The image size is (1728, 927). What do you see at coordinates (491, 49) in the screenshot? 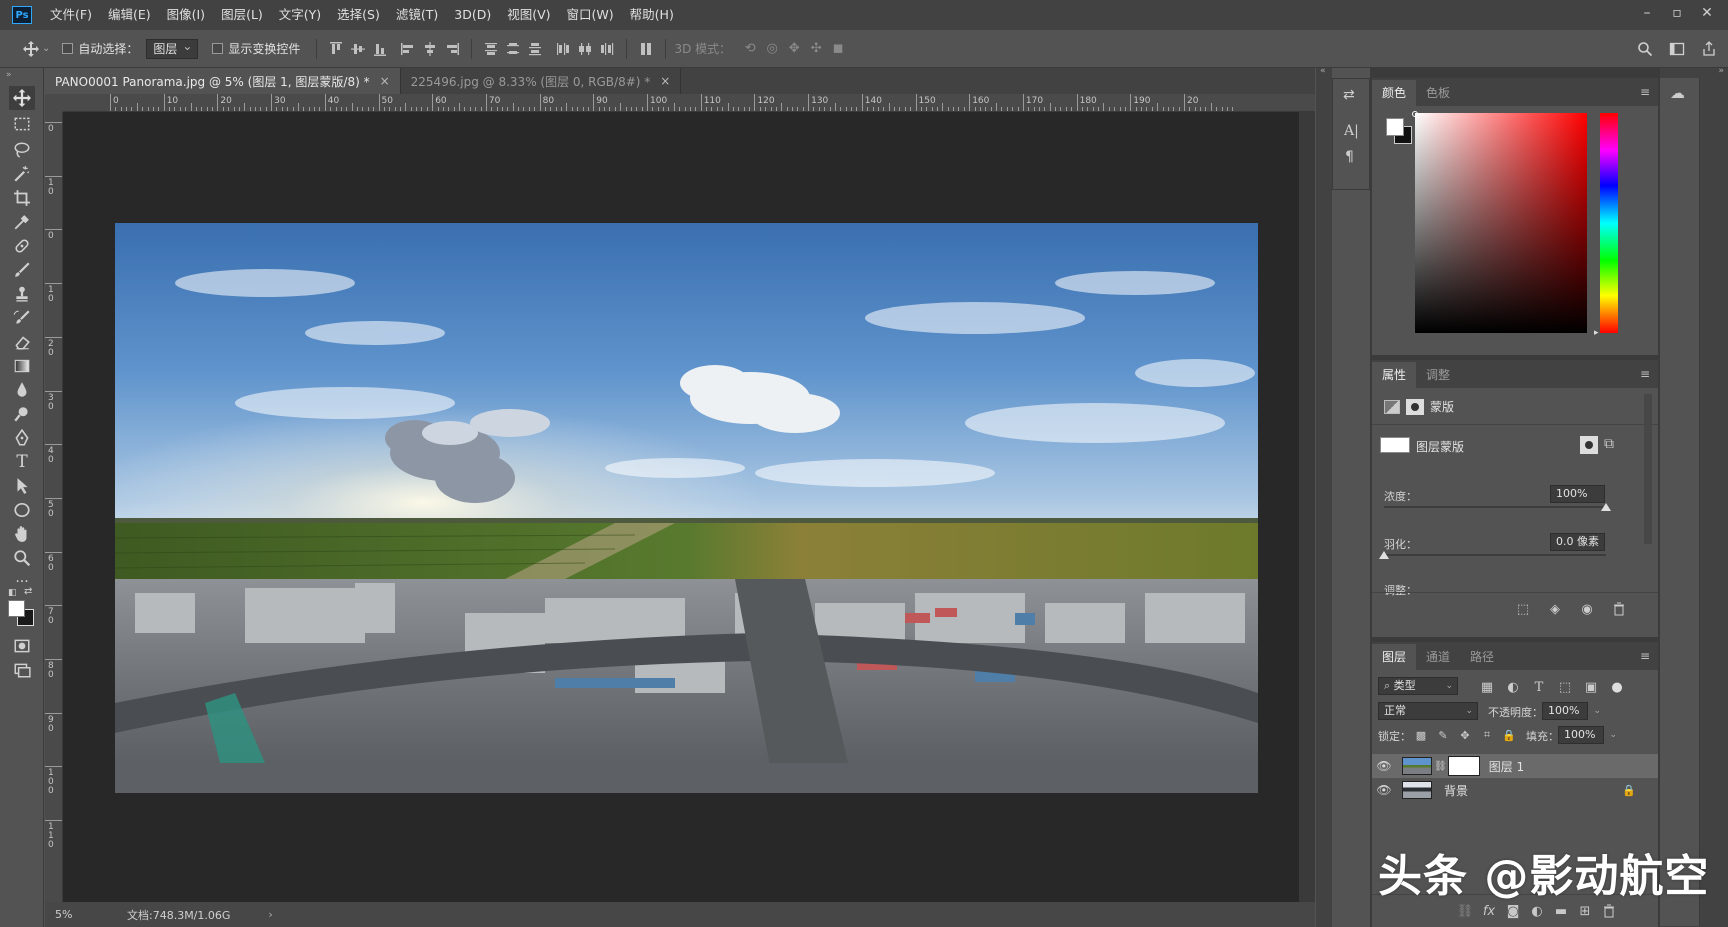
I see `distribute-top-icon` at bounding box center [491, 49].